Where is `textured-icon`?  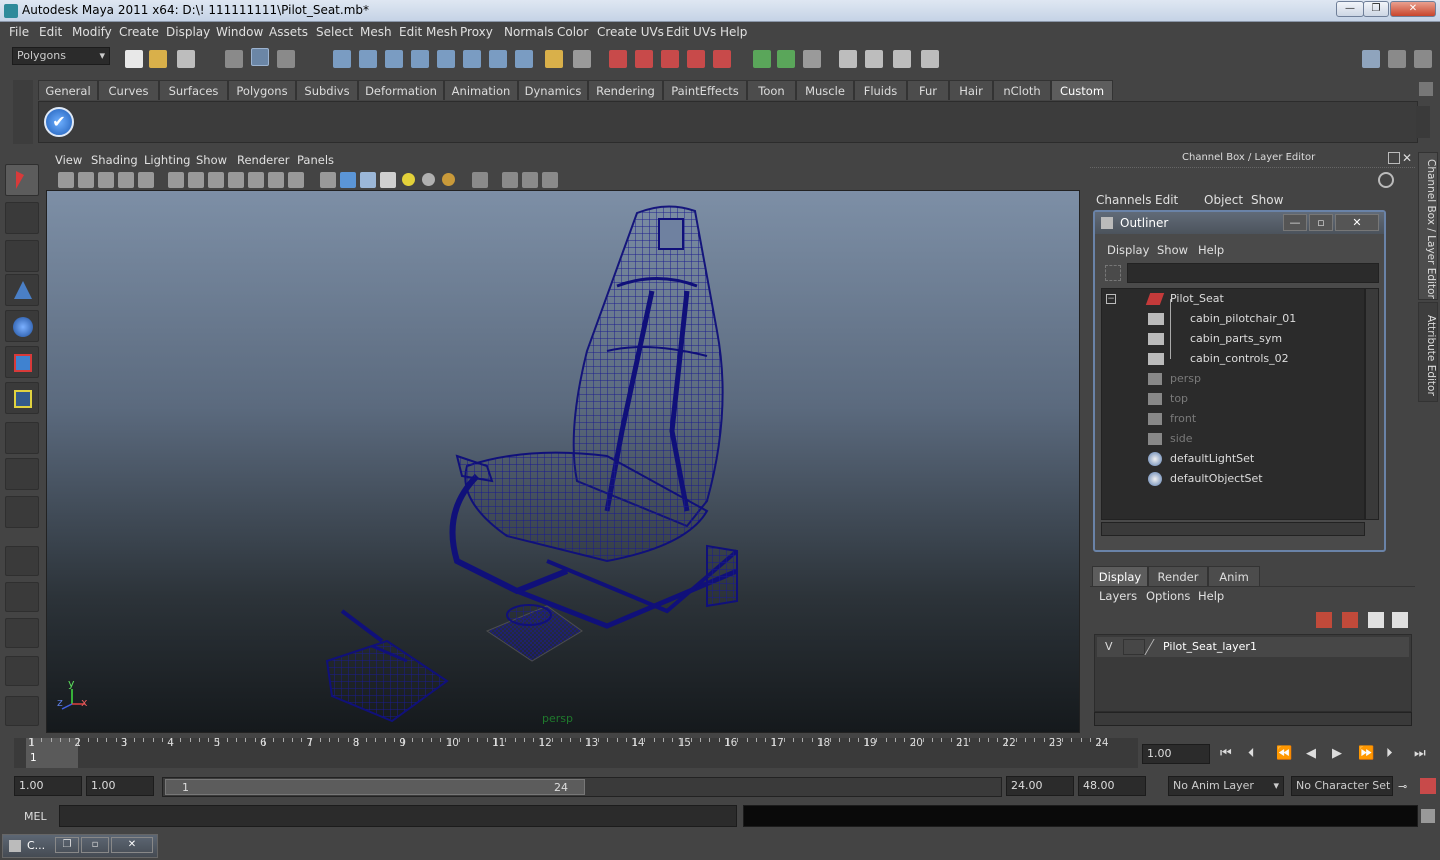 textured-icon is located at coordinates (388, 180).